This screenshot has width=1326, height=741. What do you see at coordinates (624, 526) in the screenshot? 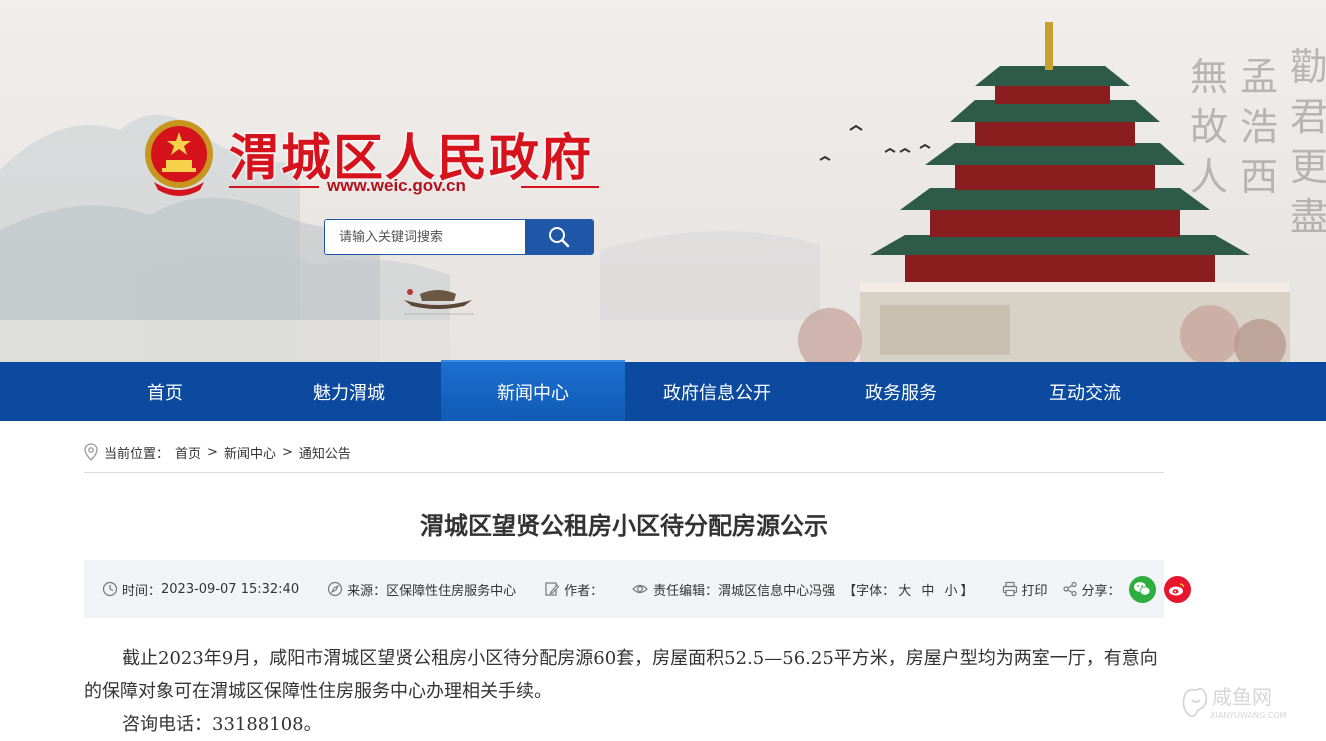
I see `article-title: 渭城区望贤公租房小区待分配房源公示` at bounding box center [624, 526].